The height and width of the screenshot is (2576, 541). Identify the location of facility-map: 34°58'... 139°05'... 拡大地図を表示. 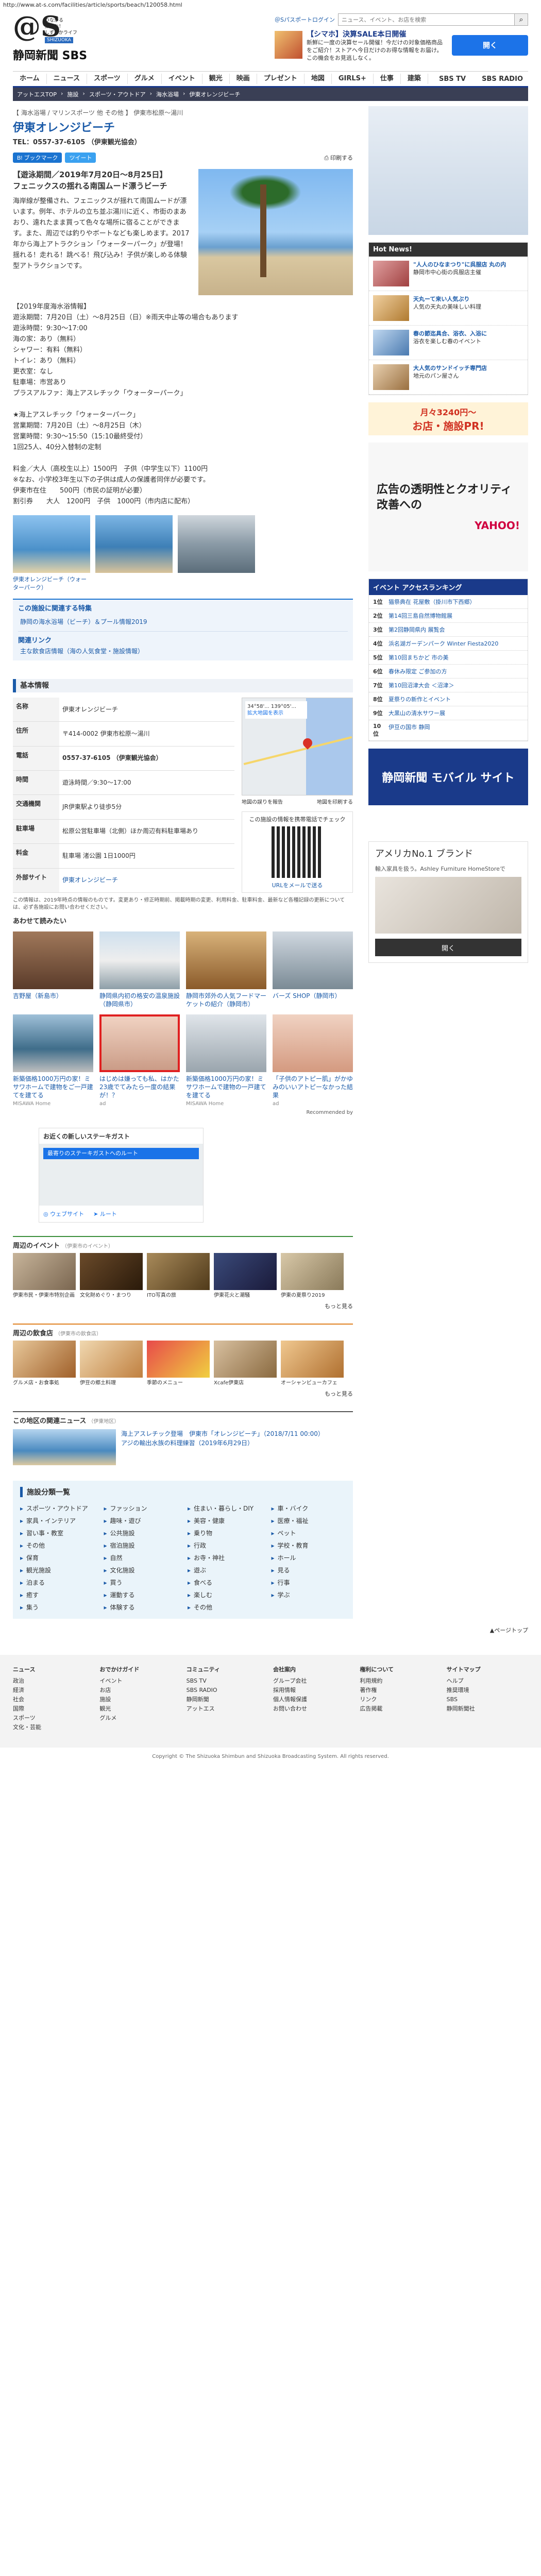
(297, 747).